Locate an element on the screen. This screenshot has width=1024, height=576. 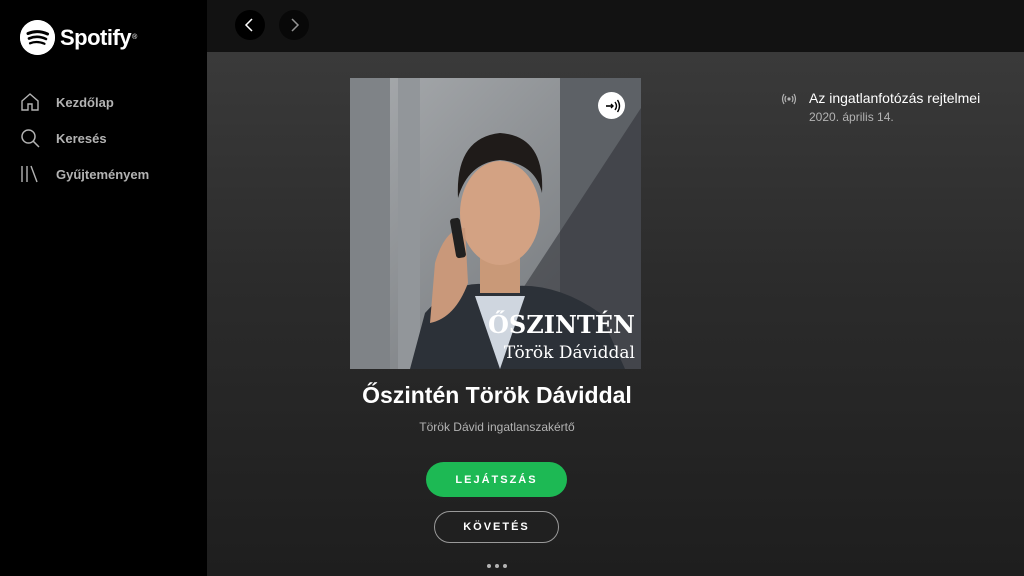
cover-subtitle-text: Török Dáviddal is located at coordinates (569, 353).